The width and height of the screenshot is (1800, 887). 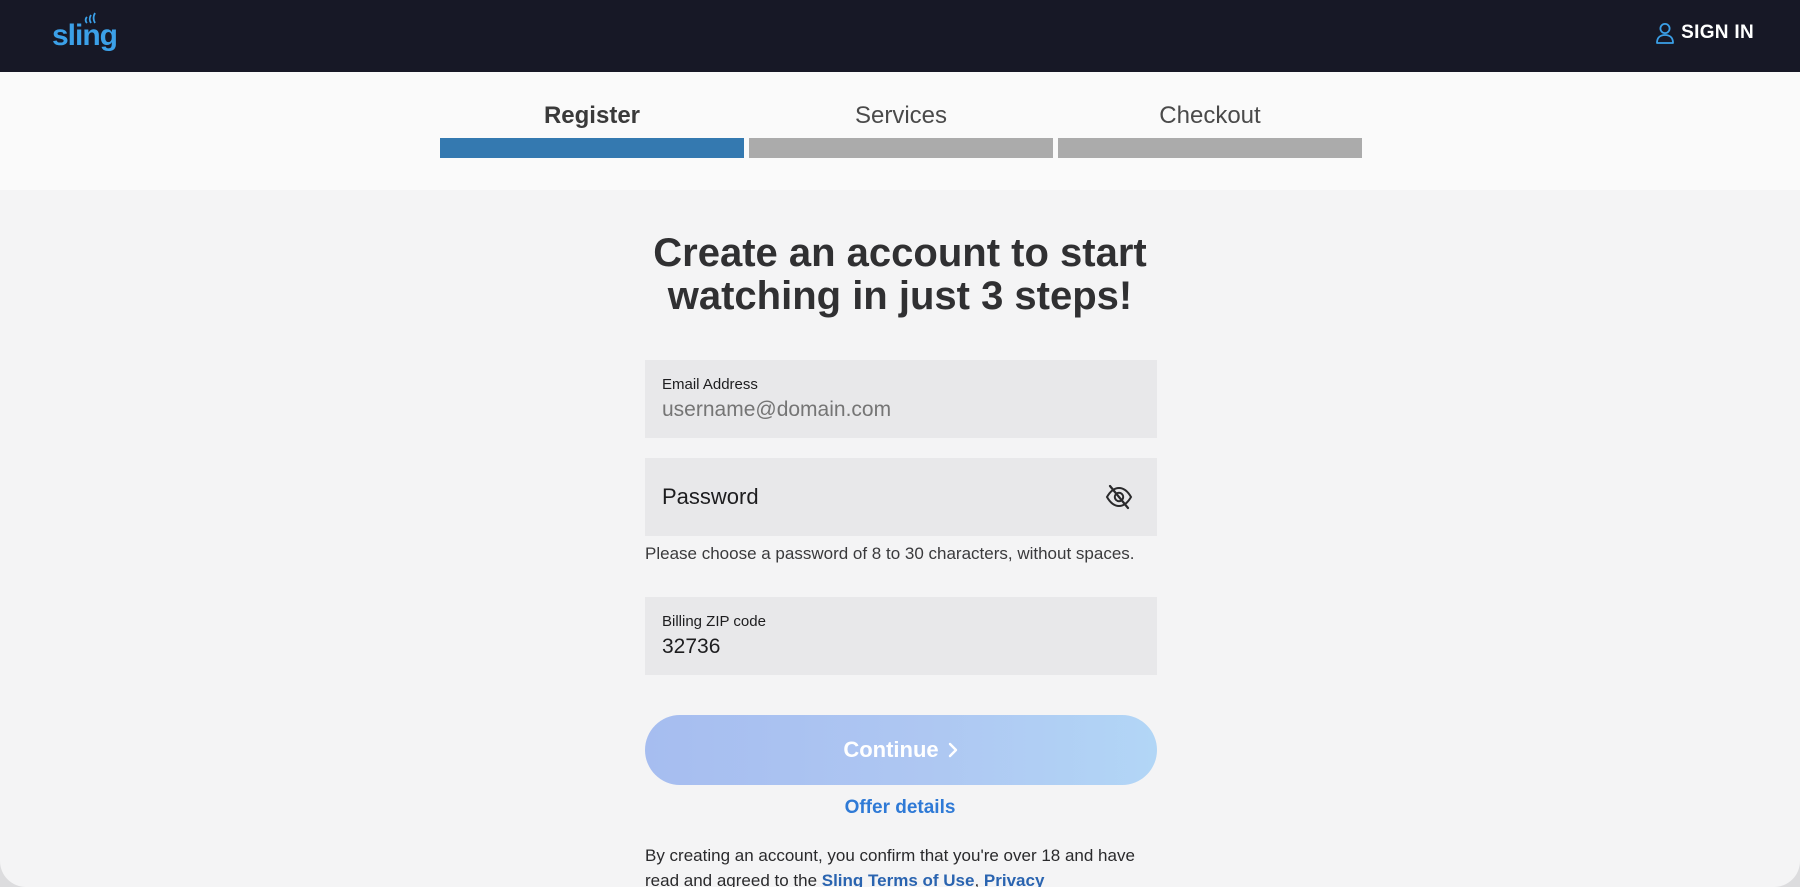 I want to click on password-label: Password, so click(x=710, y=496).